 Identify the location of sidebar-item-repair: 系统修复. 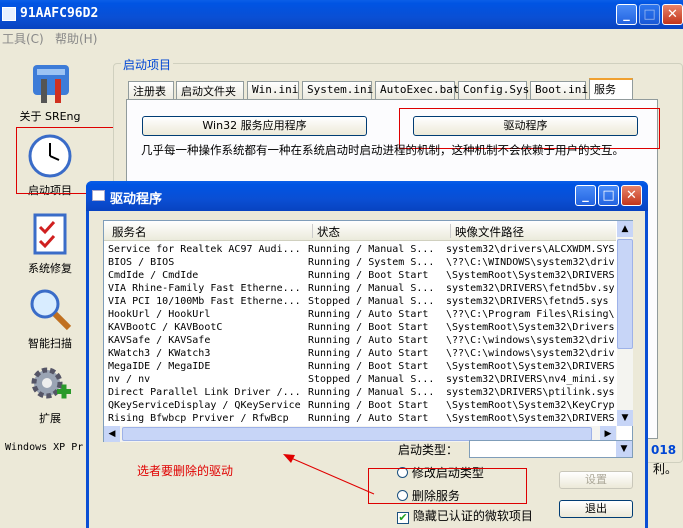
(50, 243).